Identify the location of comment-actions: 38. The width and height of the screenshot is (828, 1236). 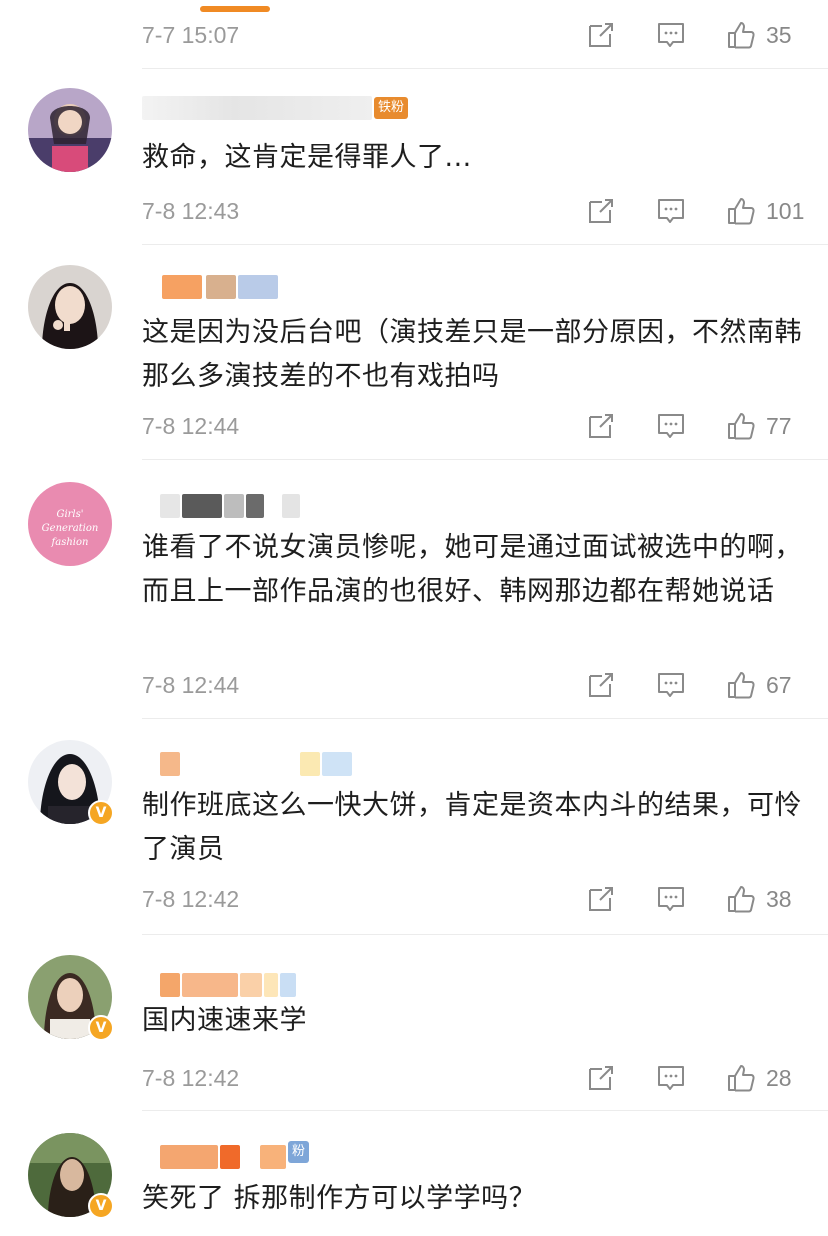
(695, 899).